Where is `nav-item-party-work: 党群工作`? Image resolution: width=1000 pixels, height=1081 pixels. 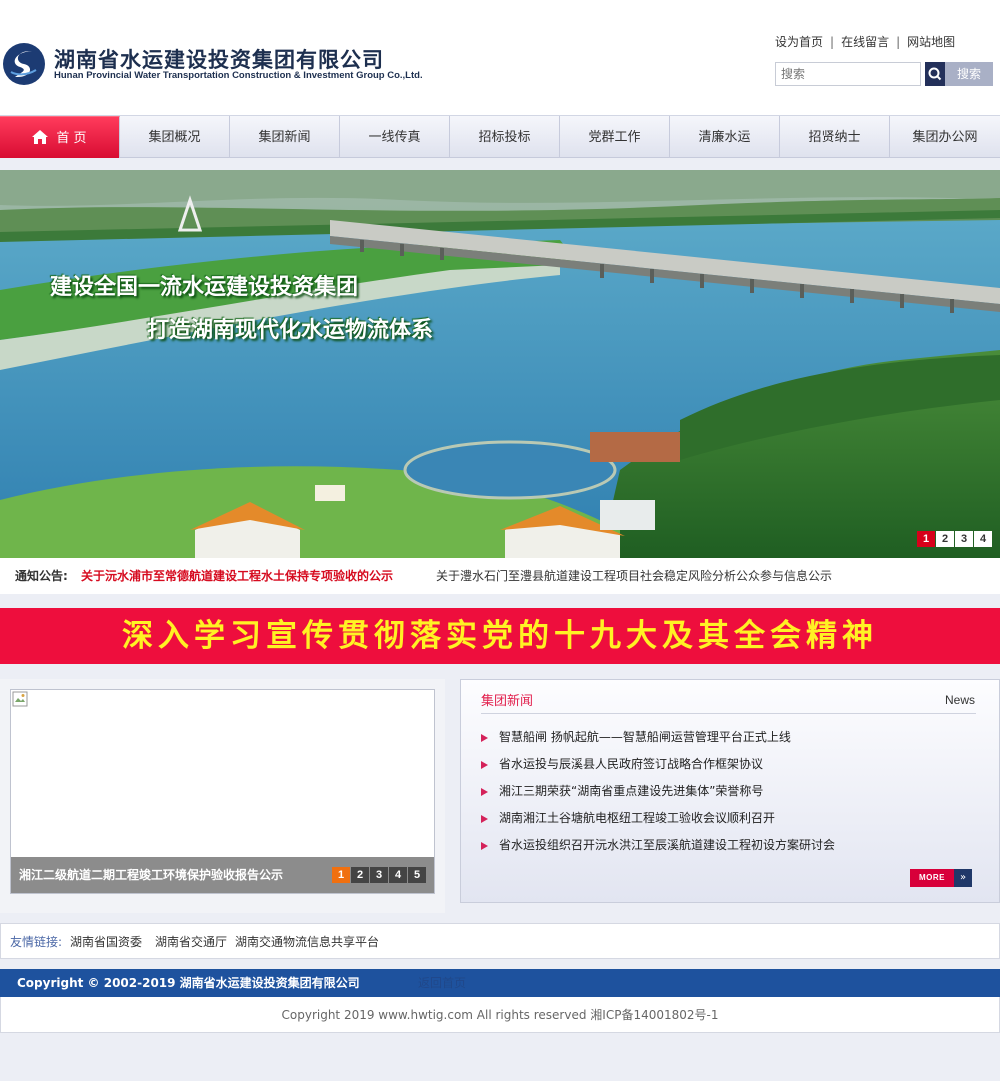
nav-item-party-work: 党群工作 is located at coordinates (615, 137).